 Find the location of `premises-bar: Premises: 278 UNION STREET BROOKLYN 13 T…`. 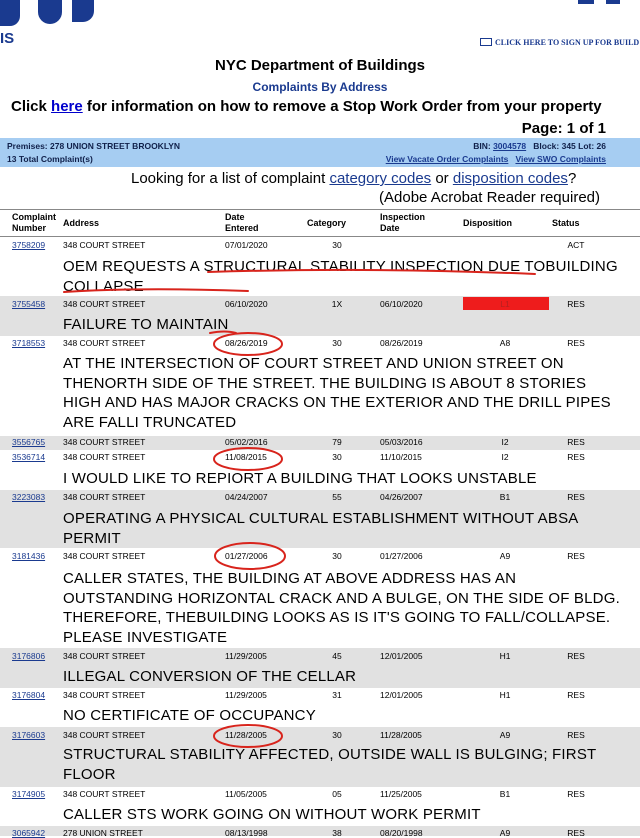

premises-bar: Premises: 278 UNION STREET BROOKLYN 13 T… is located at coordinates (320, 152).